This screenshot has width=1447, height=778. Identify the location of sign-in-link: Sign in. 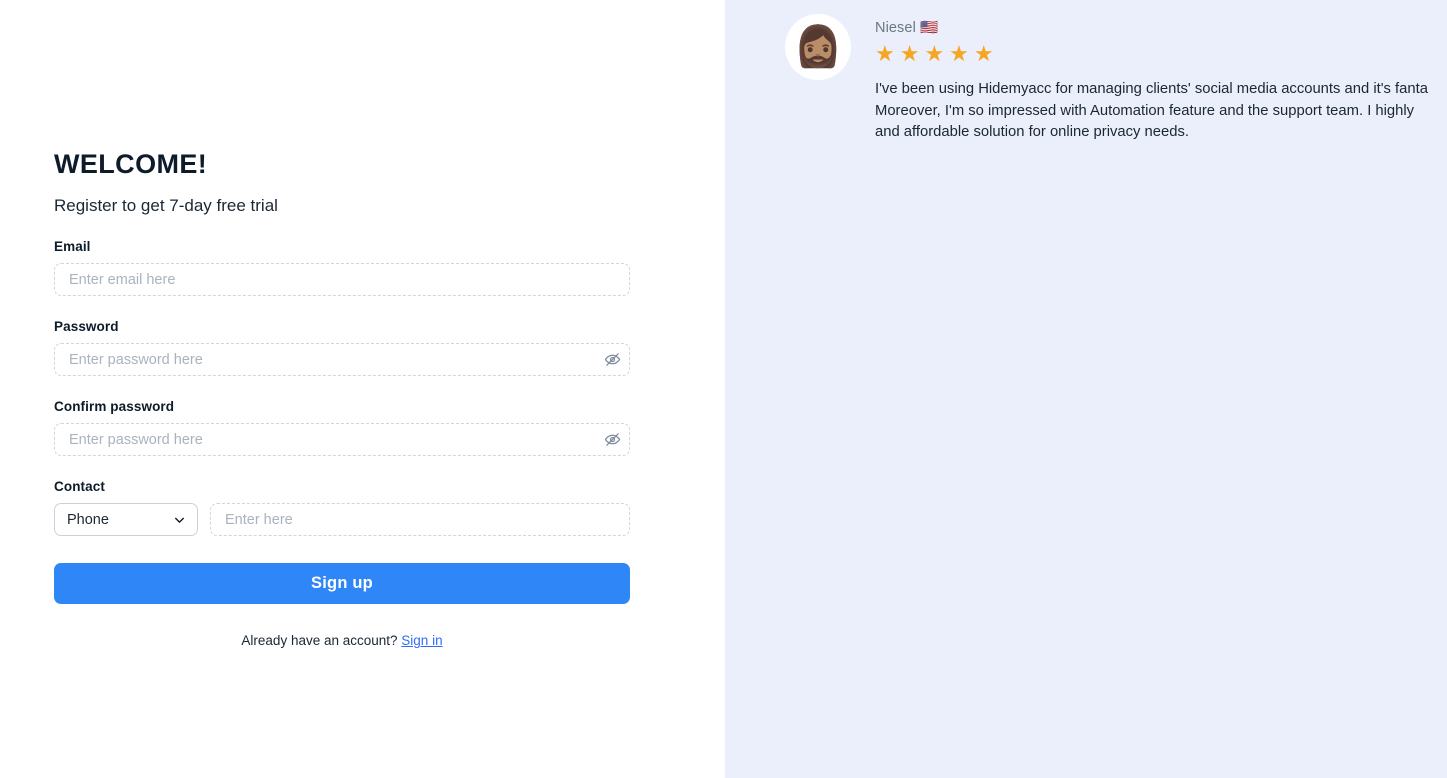
(421, 640).